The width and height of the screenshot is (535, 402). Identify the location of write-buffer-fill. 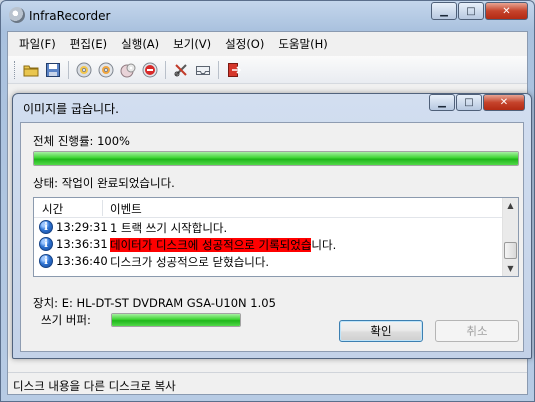
(176, 320).